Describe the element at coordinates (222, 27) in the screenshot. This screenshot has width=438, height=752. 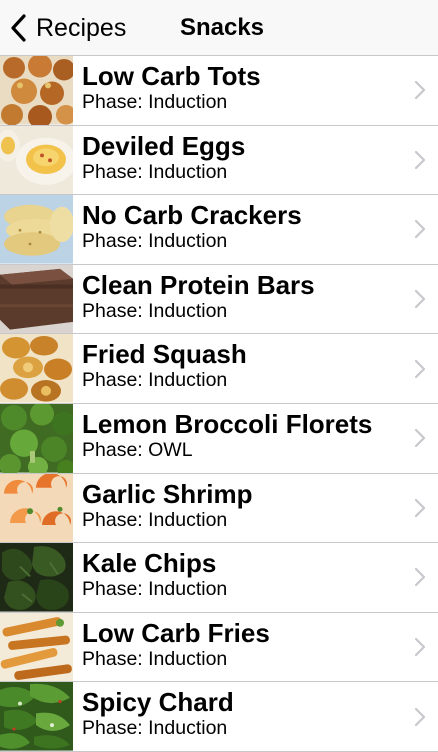
I see `page-title: Snacks` at that location.